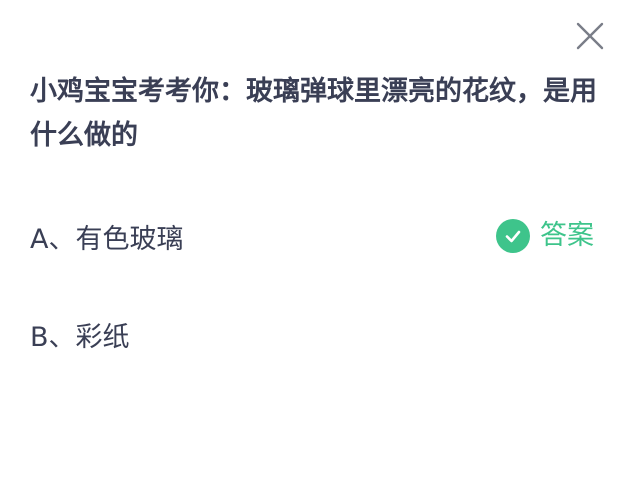 Image resolution: width=636 pixels, height=498 pixels. Describe the element at coordinates (313, 113) in the screenshot. I see `quiz-question: 小鸡宝宝考考你：玻璃弹球里漂亮的花纹，是用什么做的` at that location.